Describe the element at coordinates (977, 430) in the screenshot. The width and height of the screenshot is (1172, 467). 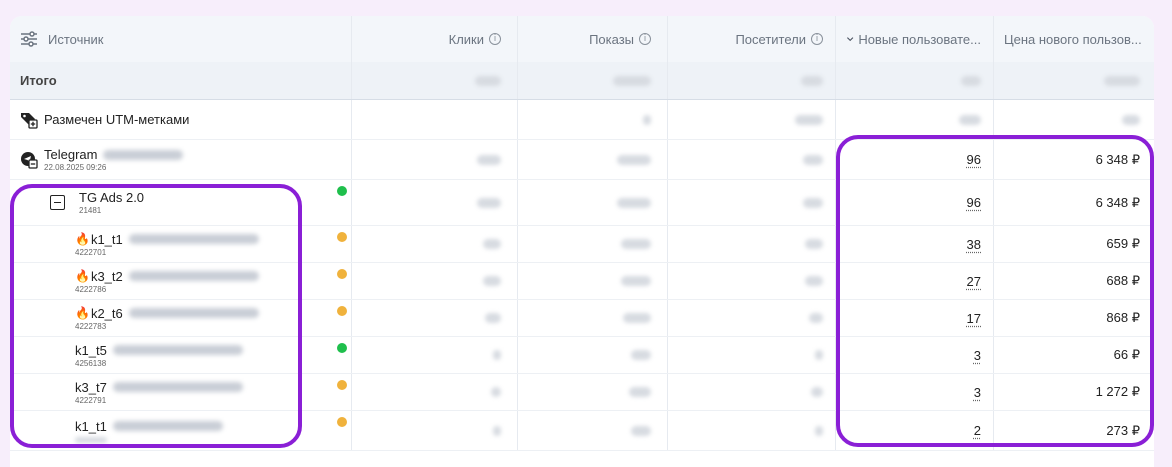
I see `new-users-value: 2` at that location.